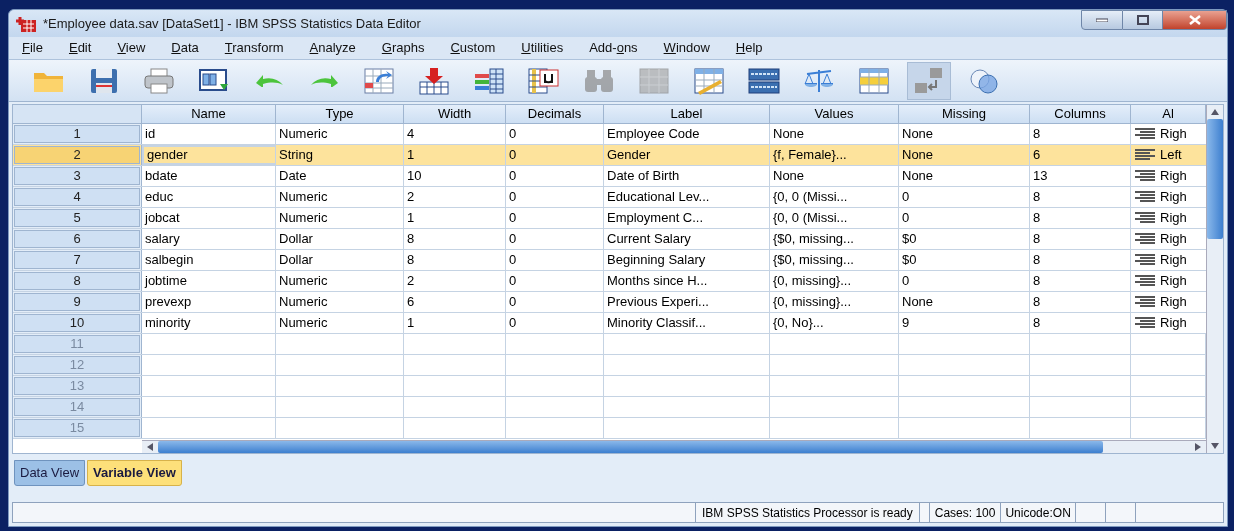 The width and height of the screenshot is (1252, 531). Describe the element at coordinates (1168, 114) in the screenshot. I see `column-header: Al` at that location.